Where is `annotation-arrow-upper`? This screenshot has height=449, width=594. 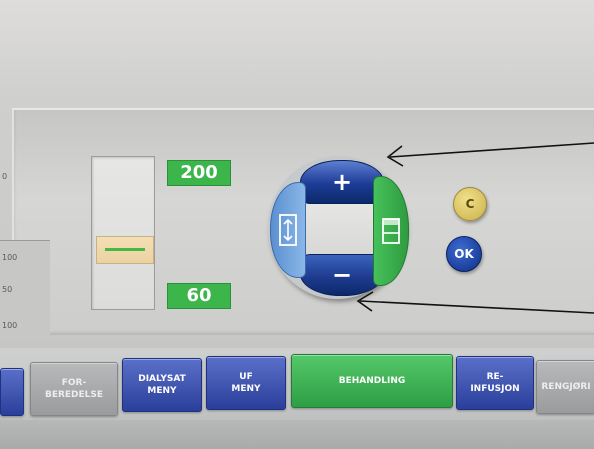 annotation-arrow-upper is located at coordinates (490, 154).